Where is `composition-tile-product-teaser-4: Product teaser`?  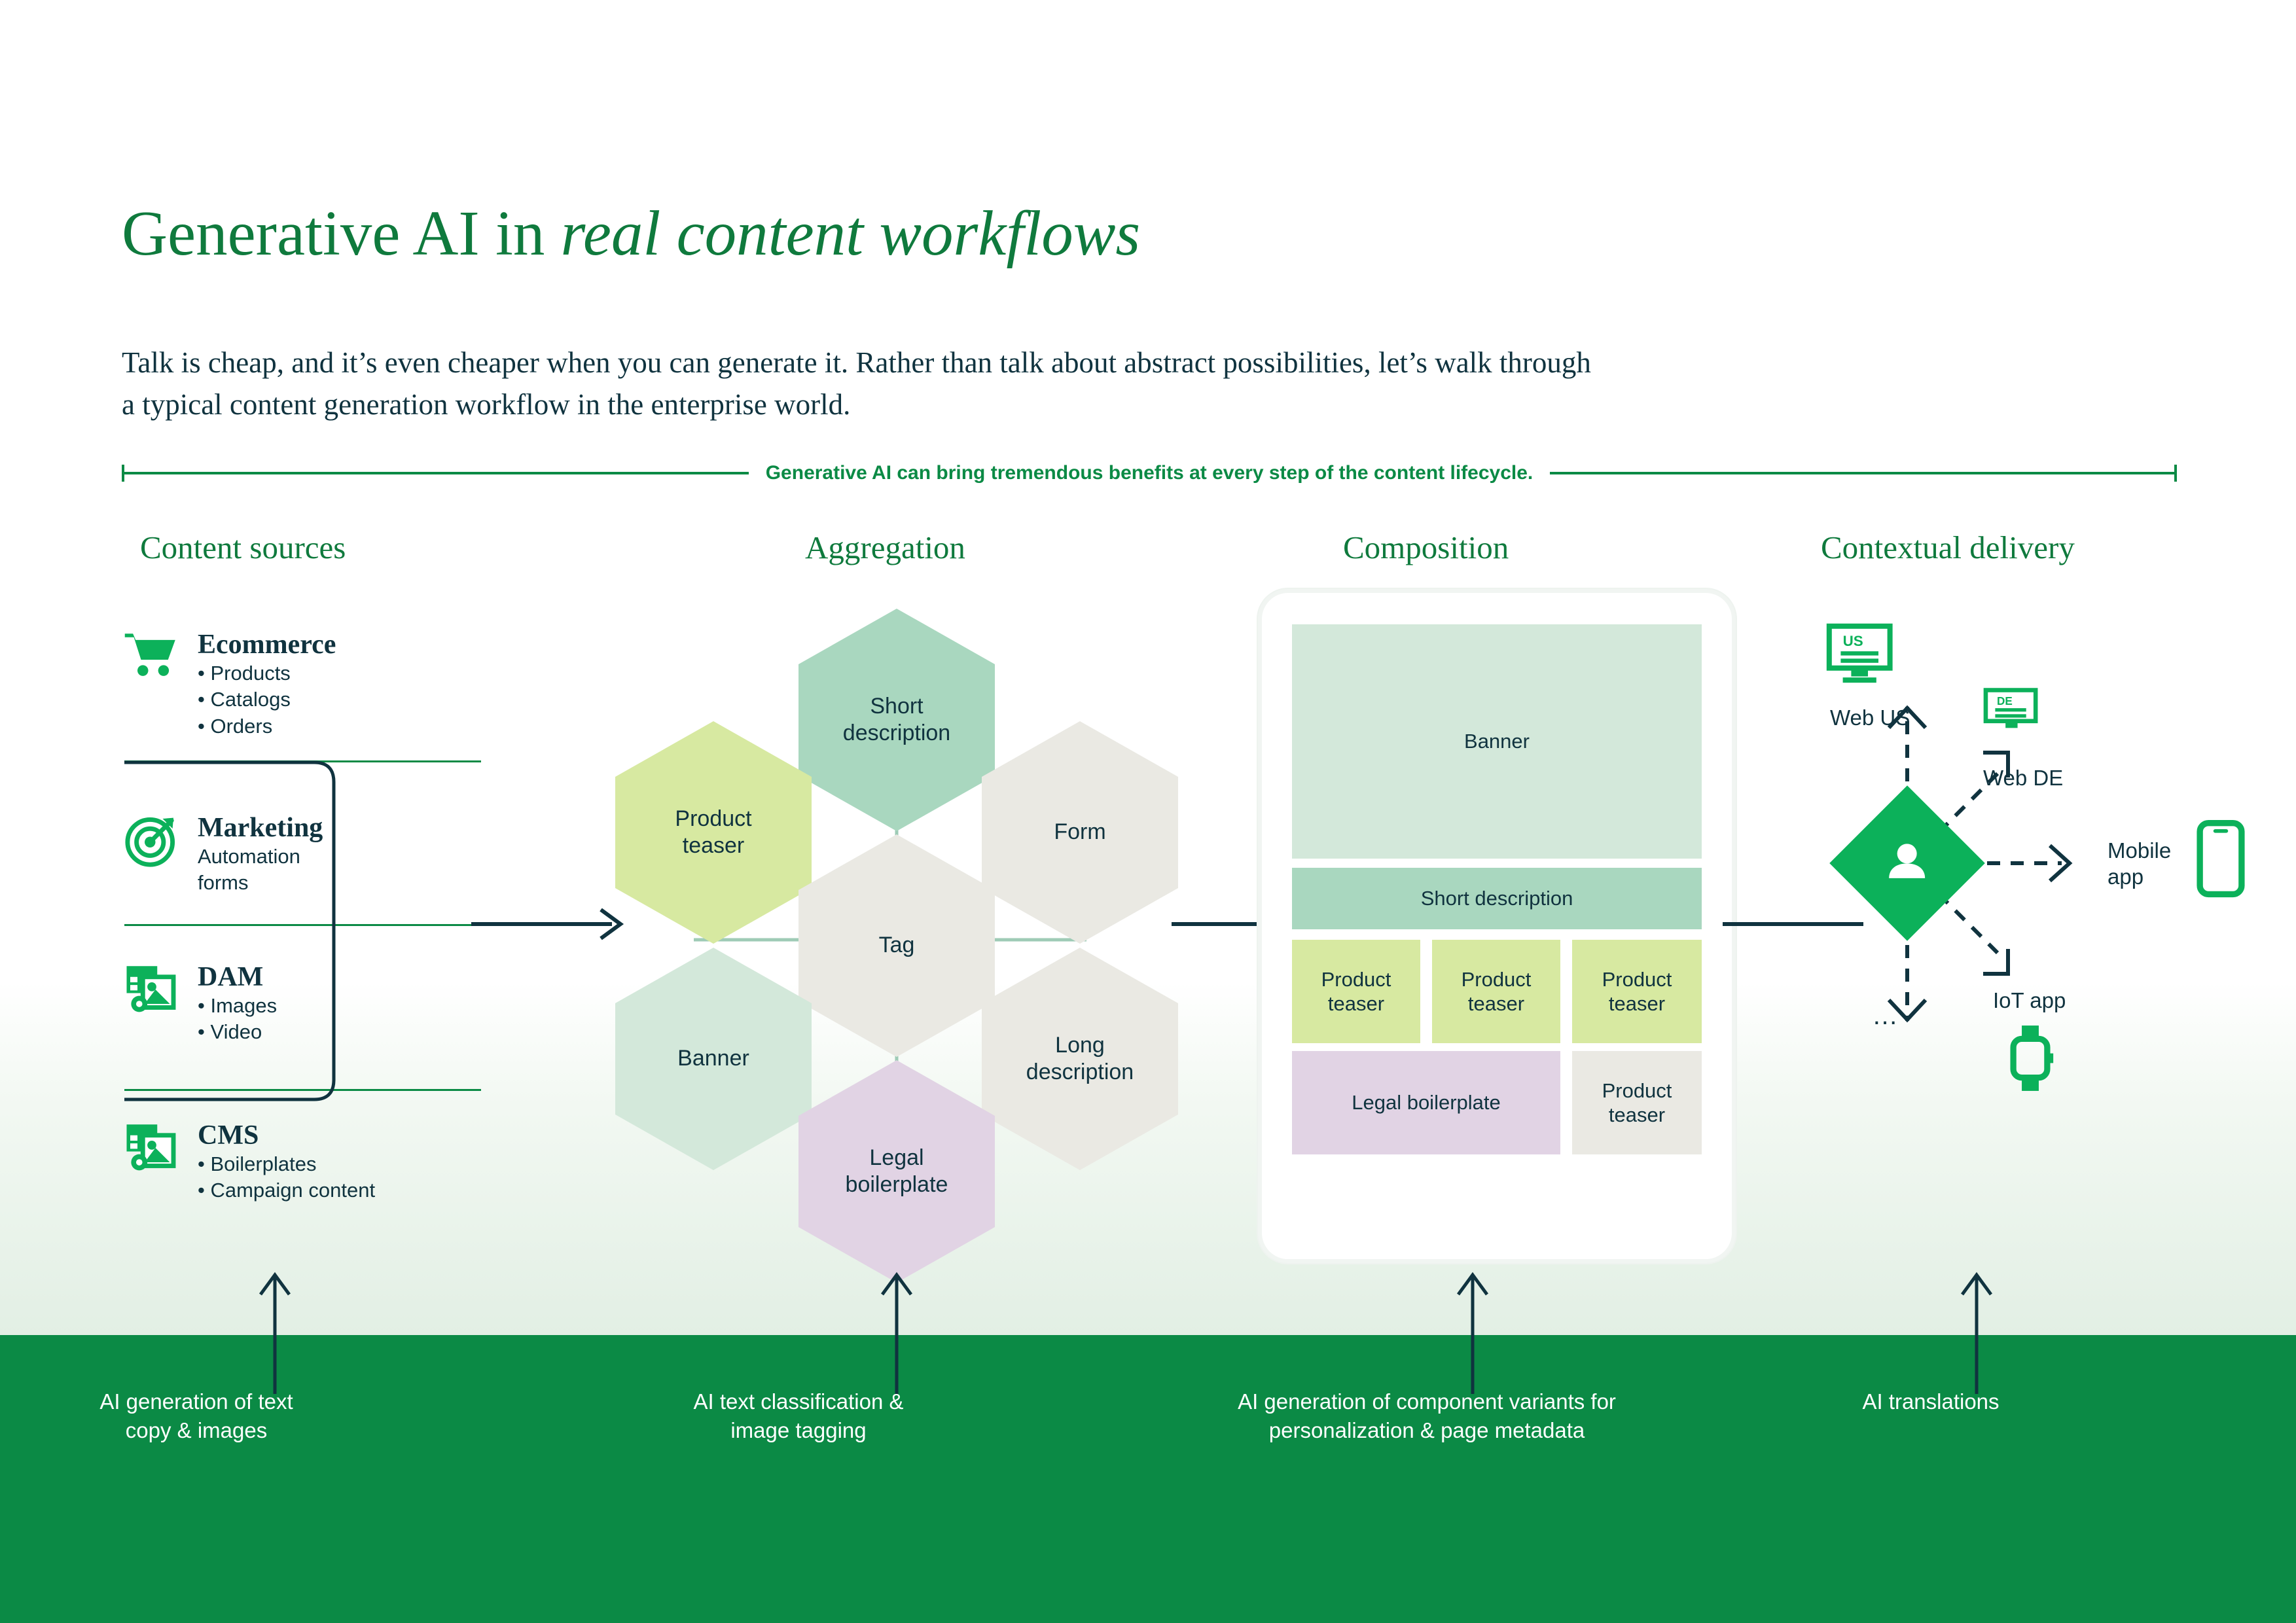
composition-tile-product-teaser-4: Product teaser is located at coordinates (1637, 1102).